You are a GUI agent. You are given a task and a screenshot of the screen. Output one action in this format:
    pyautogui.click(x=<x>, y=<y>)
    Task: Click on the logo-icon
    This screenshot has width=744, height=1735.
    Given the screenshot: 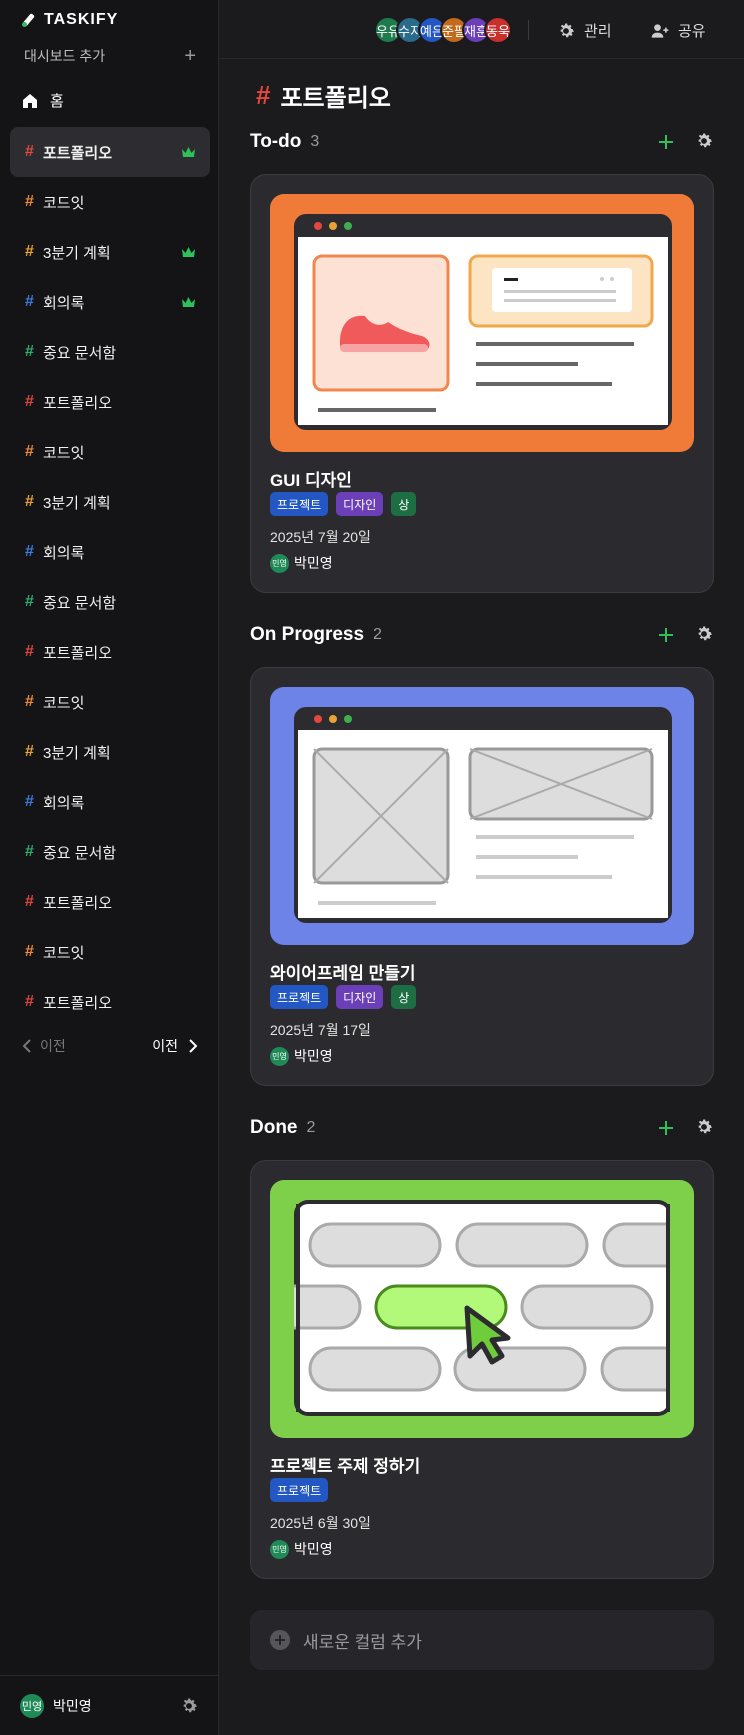 What is the action you would take?
    pyautogui.click(x=29, y=20)
    